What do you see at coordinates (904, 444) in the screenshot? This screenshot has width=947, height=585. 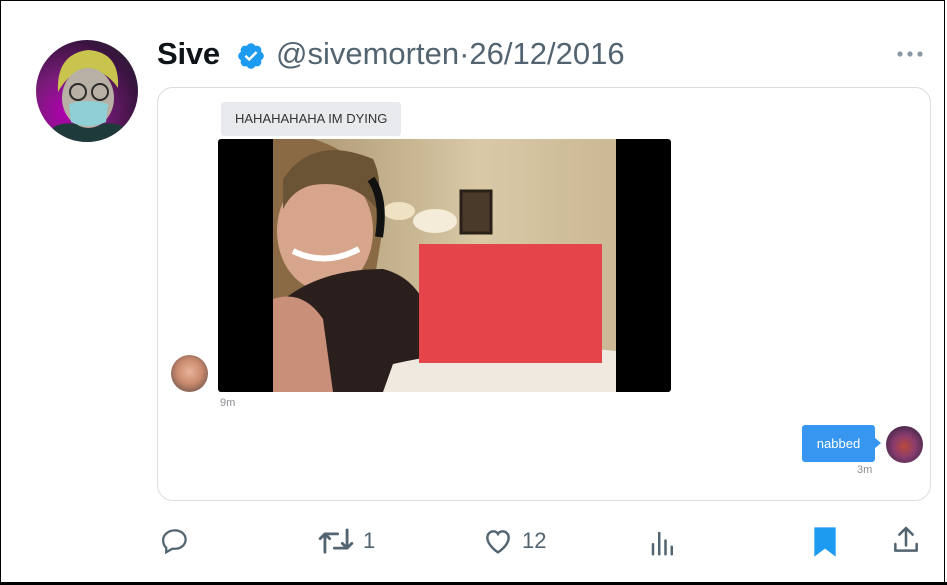 I see `recipient-avatar` at bounding box center [904, 444].